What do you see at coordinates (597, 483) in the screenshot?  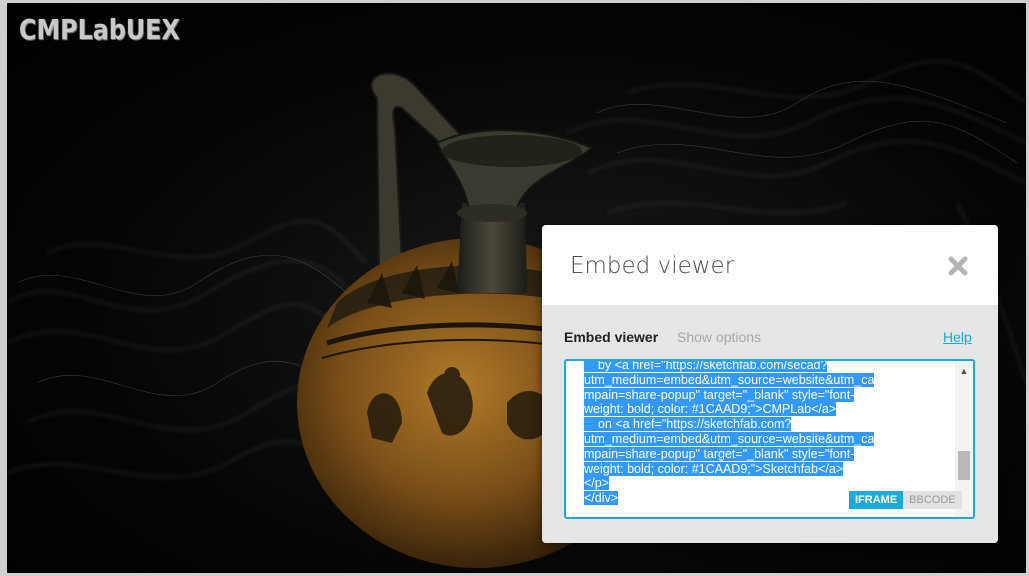 I see `code-line: </p>` at bounding box center [597, 483].